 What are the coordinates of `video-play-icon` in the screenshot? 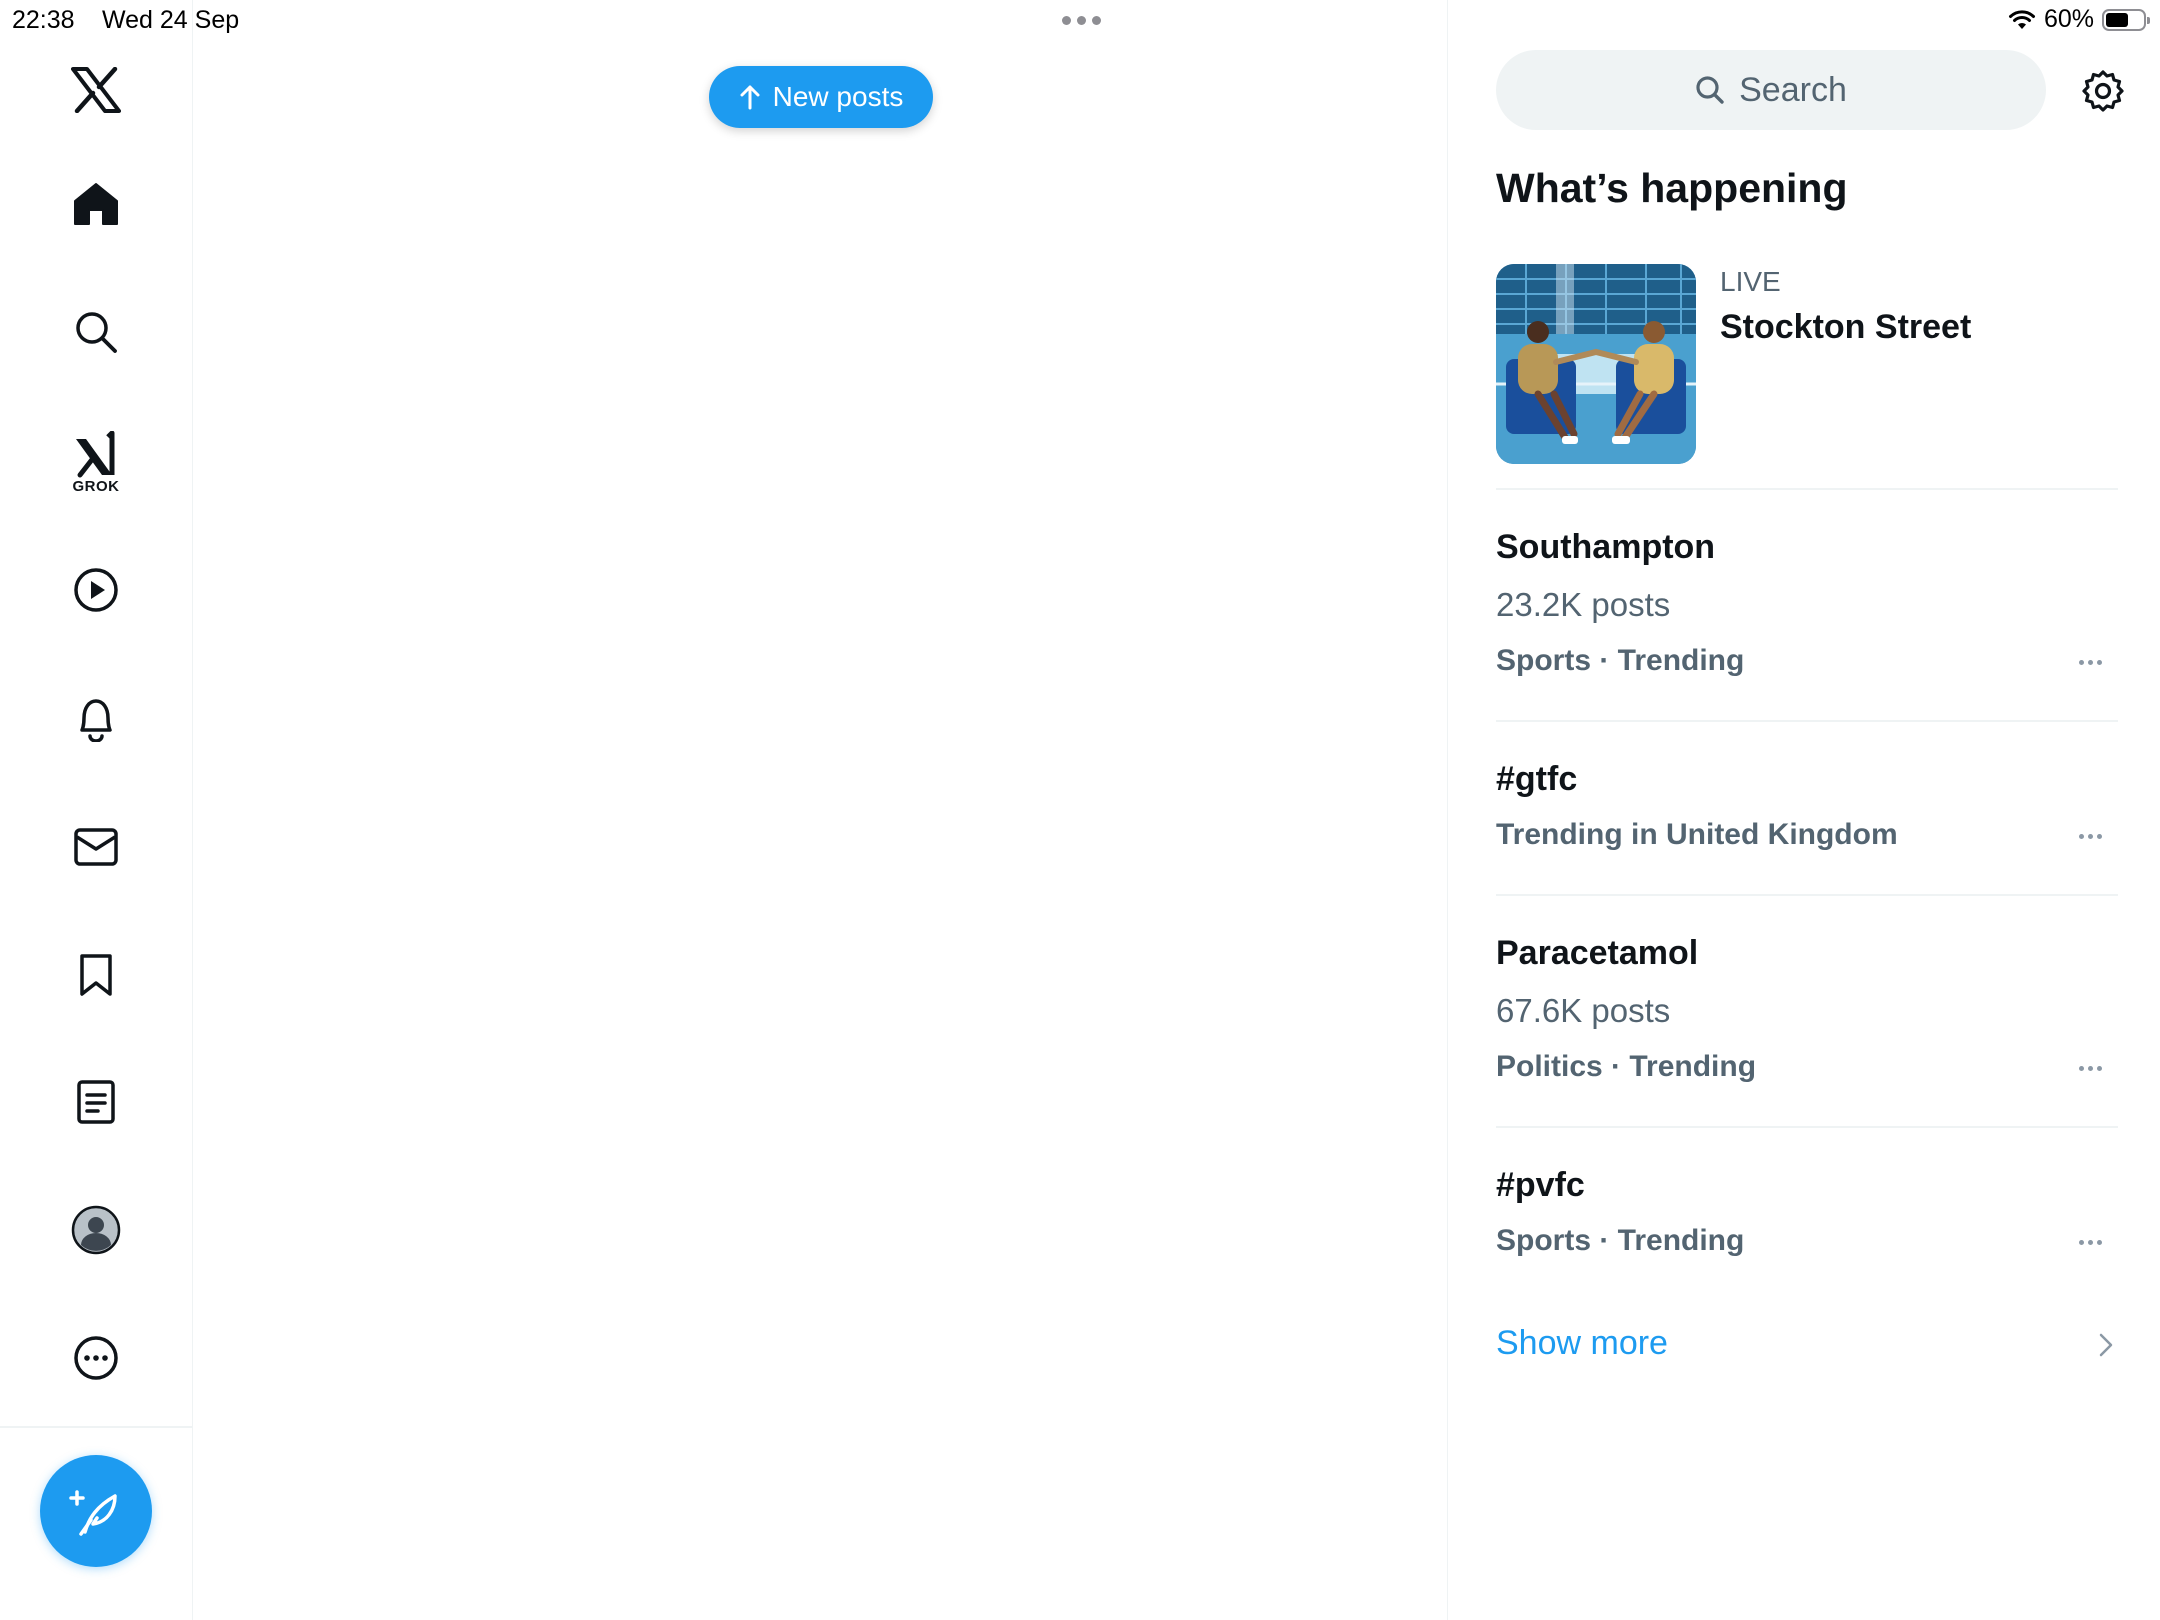 It's located at (96, 590).